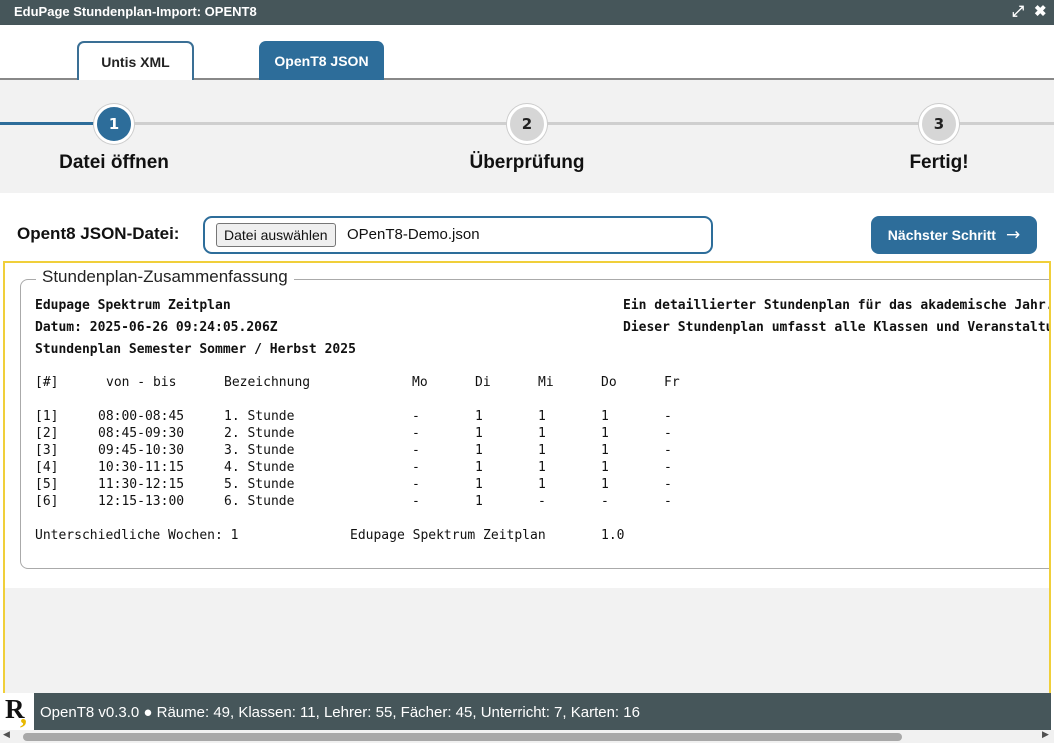 The width and height of the screenshot is (1054, 743). I want to click on step-3-circle: 3, so click(939, 124).